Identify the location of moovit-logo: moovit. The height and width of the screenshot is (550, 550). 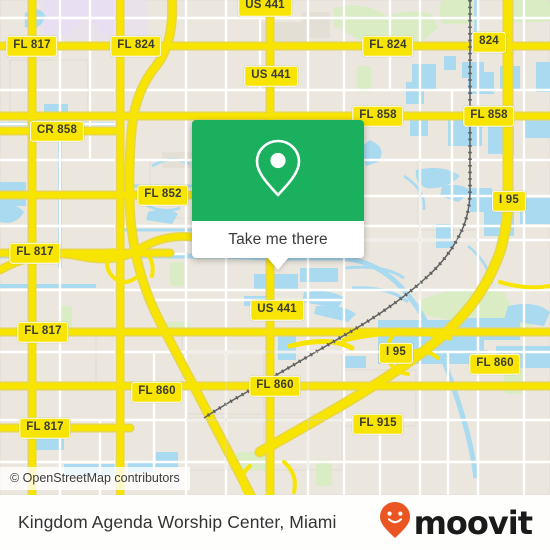
(456, 522).